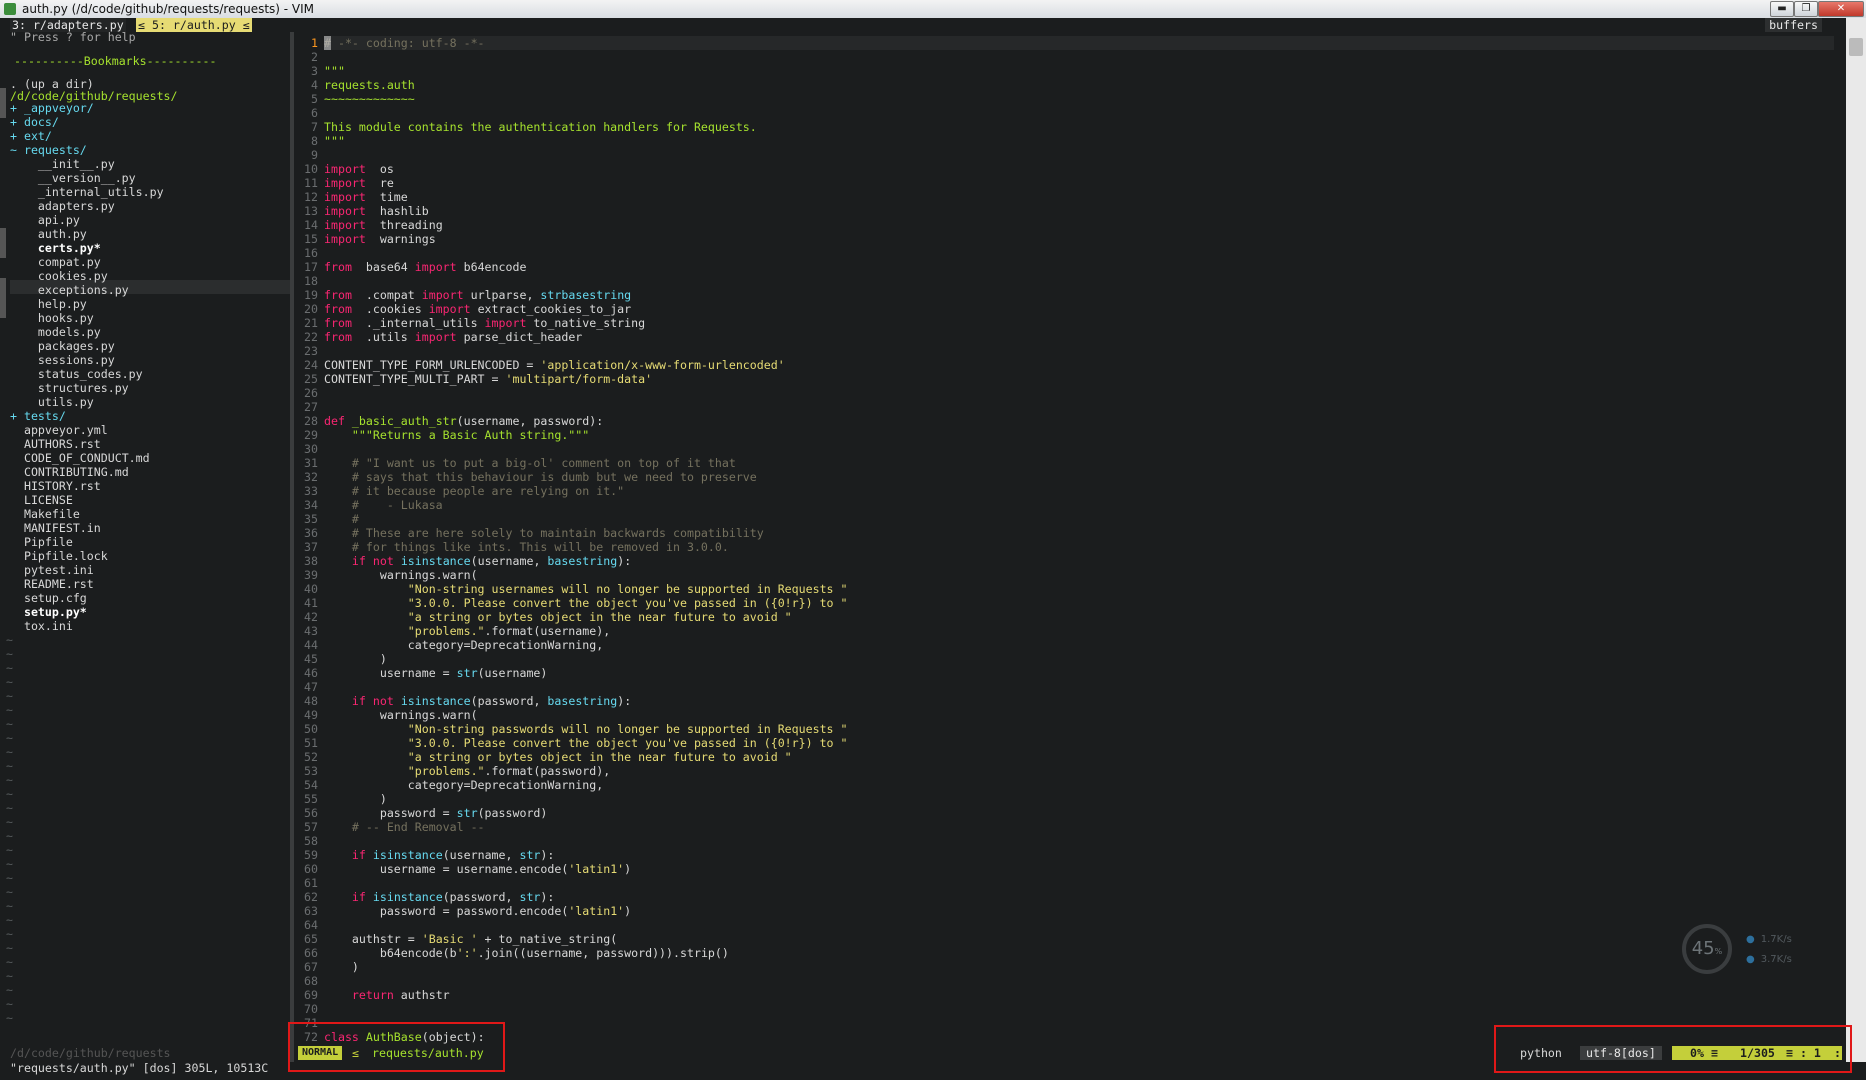  What do you see at coordinates (52, 108) in the screenshot?
I see `tree-dir-item: + _appveyor/` at bounding box center [52, 108].